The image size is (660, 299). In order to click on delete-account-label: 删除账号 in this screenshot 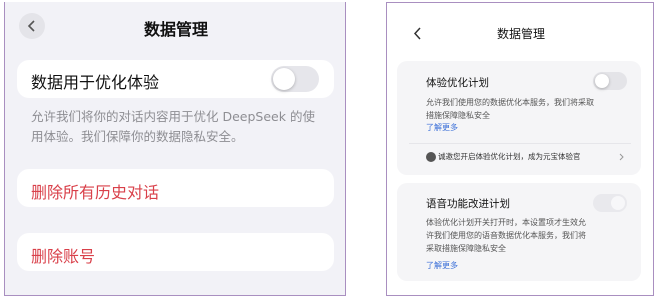, I will do `click(63, 256)`.